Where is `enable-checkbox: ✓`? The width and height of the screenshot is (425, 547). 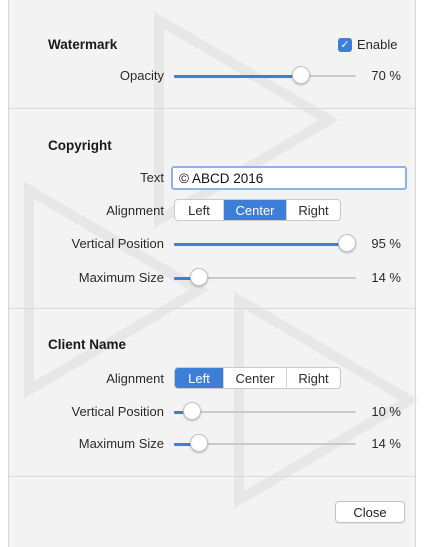
enable-checkbox: ✓ is located at coordinates (345, 45).